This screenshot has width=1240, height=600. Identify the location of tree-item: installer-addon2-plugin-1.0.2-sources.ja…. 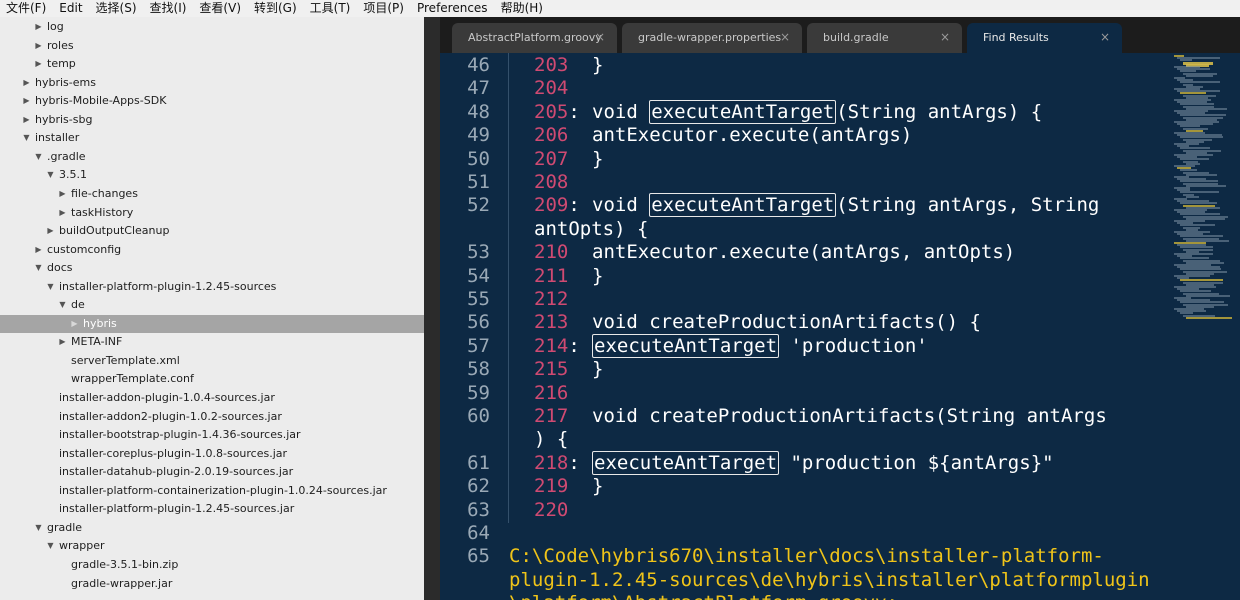
(212, 417).